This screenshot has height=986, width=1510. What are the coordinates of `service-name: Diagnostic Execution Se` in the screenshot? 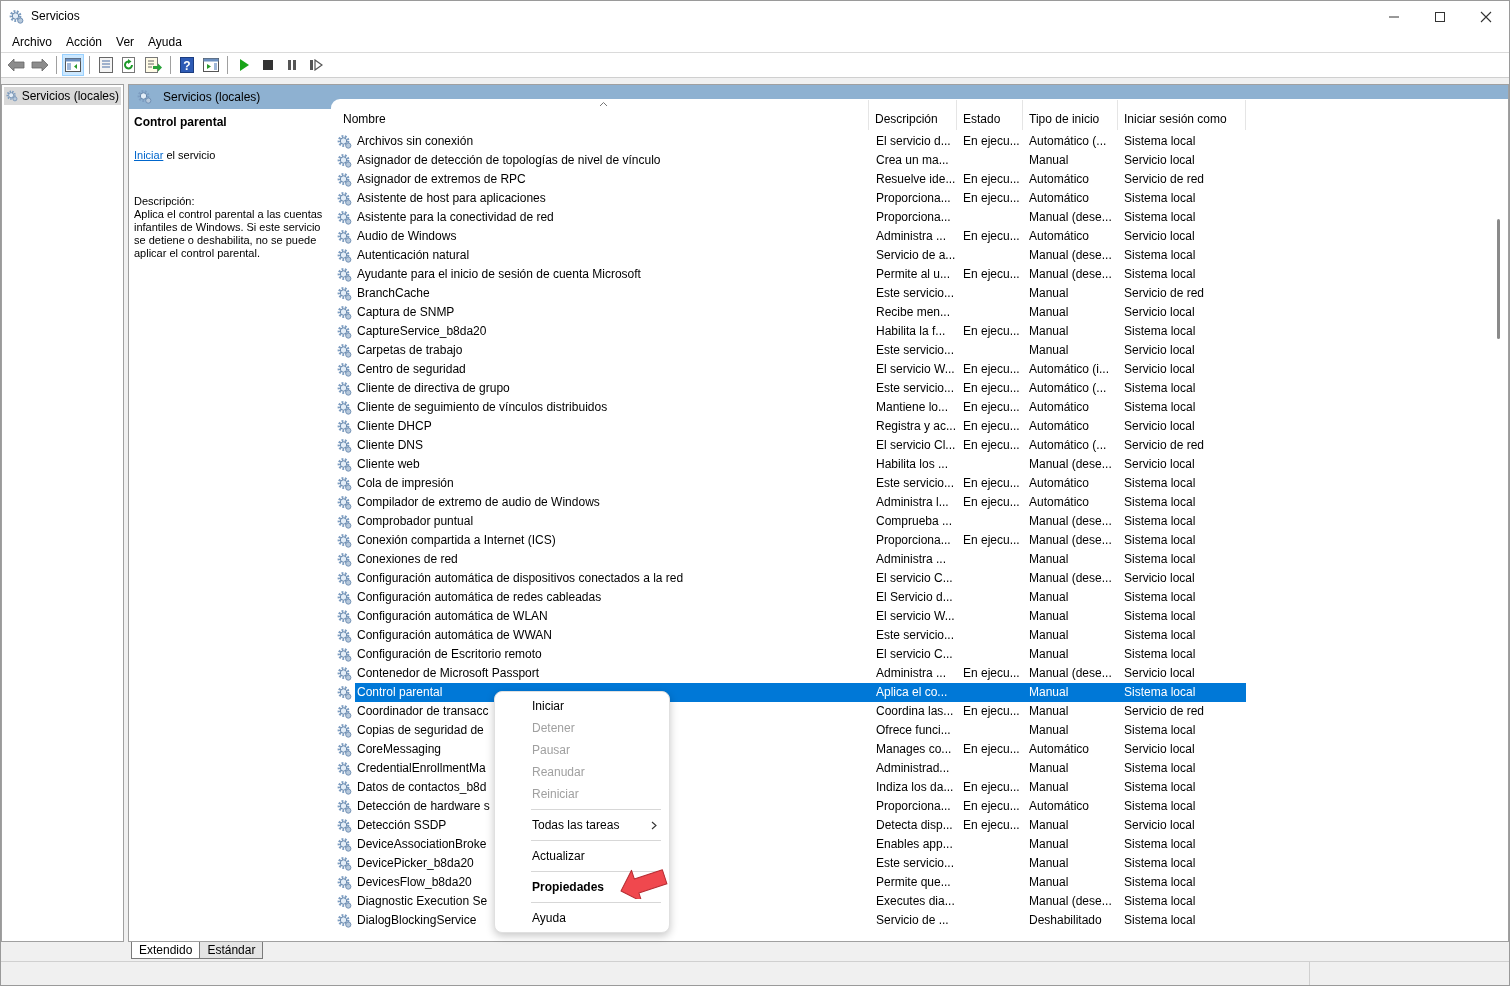 It's located at (422, 901).